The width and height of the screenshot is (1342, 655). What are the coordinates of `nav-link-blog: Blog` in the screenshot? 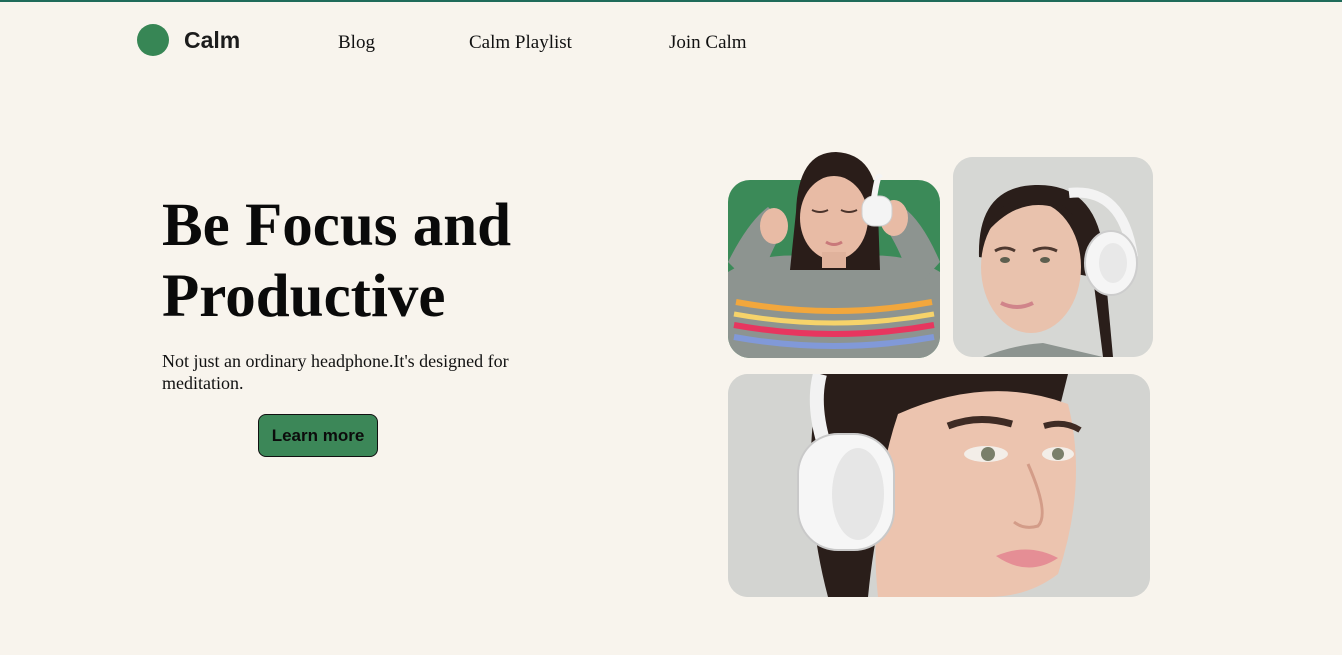 It's located at (356, 43).